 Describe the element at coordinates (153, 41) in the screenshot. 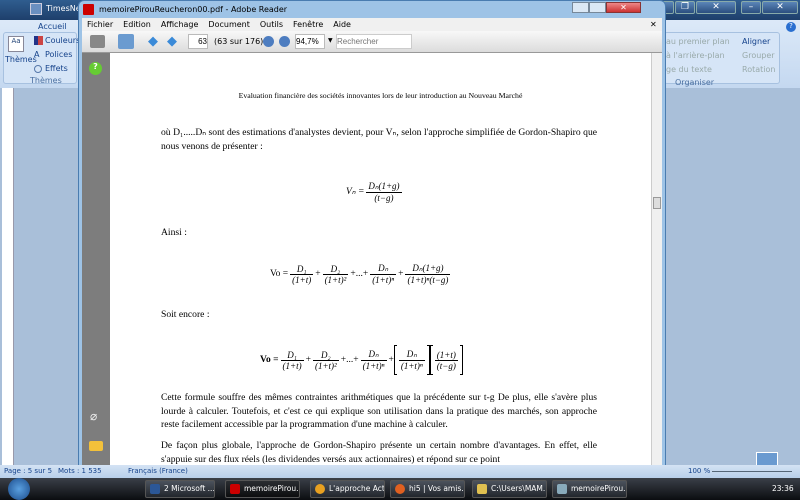

I see `previous-page-icon: ◆` at that location.